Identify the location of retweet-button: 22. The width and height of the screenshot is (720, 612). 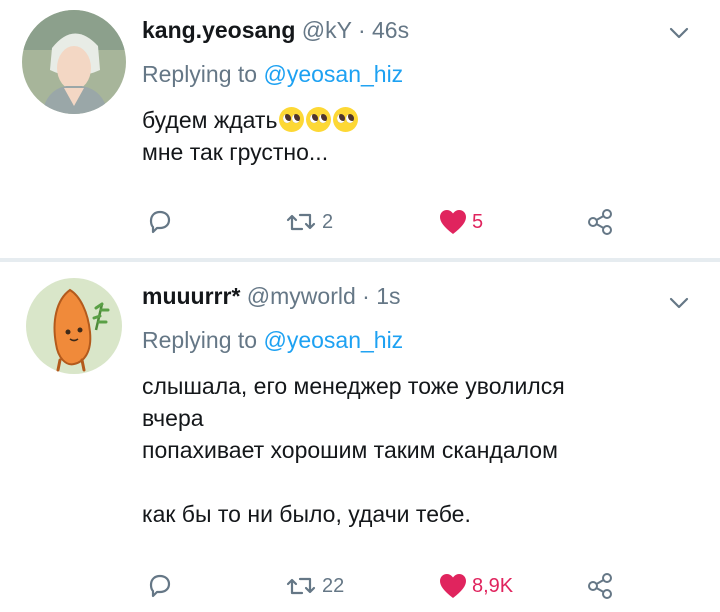
(314, 586).